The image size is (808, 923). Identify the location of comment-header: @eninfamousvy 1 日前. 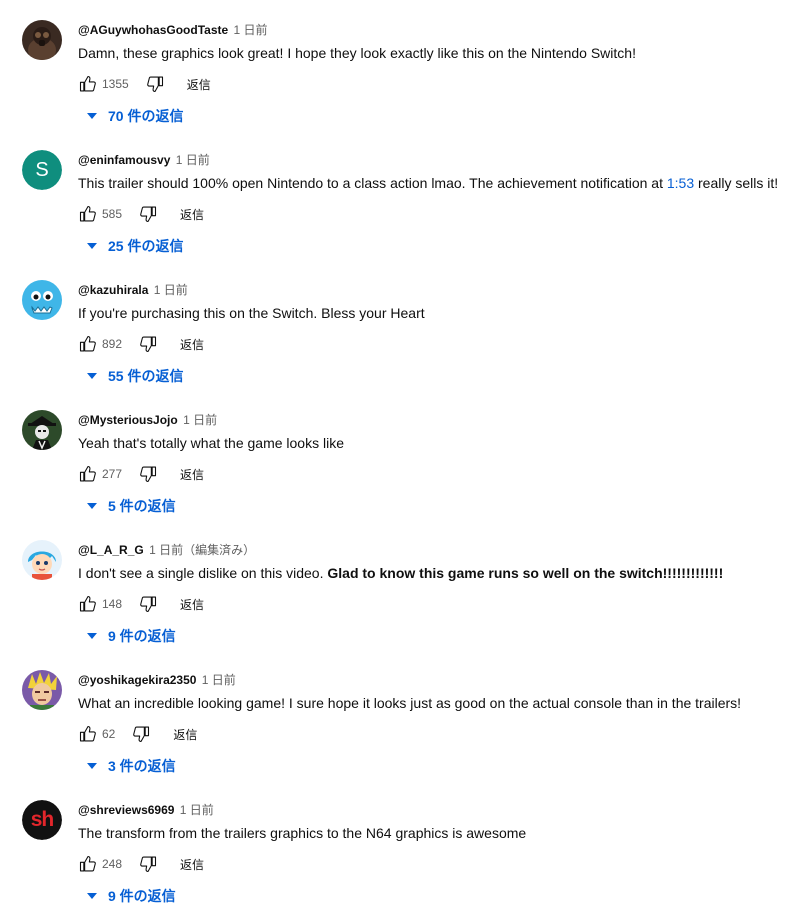
(144, 160).